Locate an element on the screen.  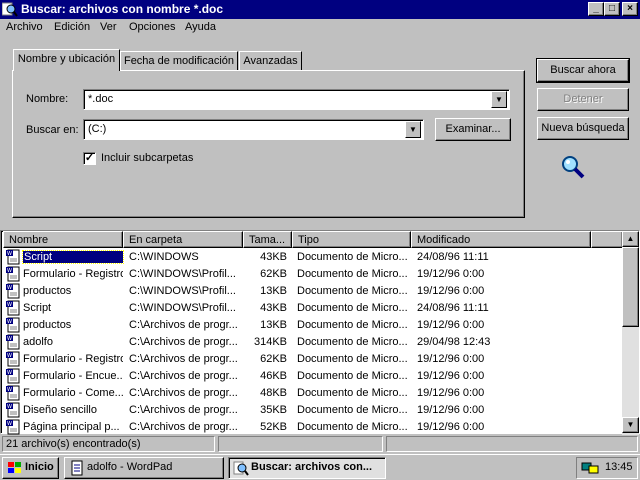
cell-name: adolfo is located at coordinates (38, 342).